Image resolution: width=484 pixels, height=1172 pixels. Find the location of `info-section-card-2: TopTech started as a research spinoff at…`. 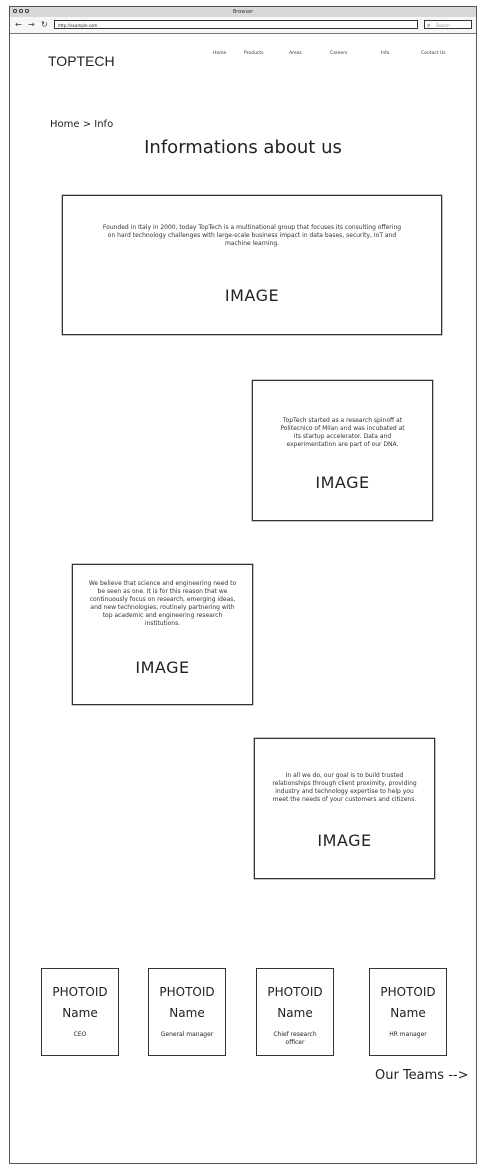

info-section-card-2: TopTech started as a research spinoff at… is located at coordinates (342, 450).